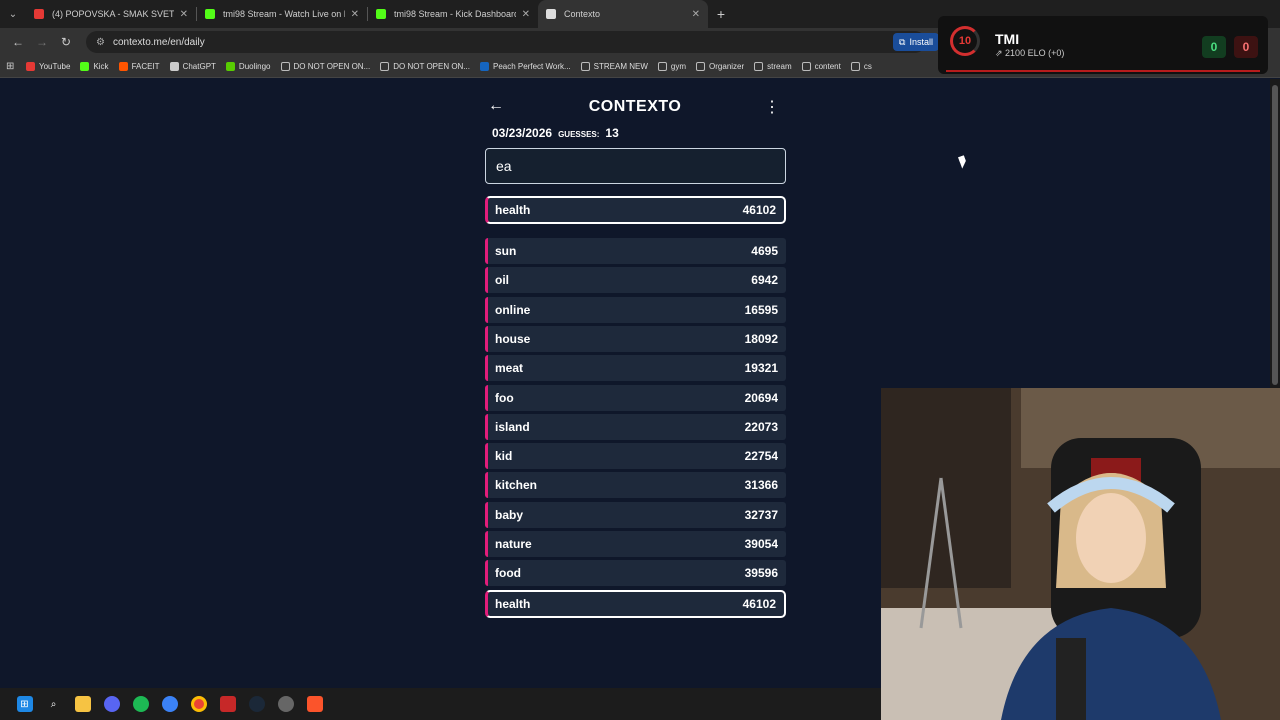 The width and height of the screenshot is (1280, 720). I want to click on bookmark-folder: gym, so click(672, 66).